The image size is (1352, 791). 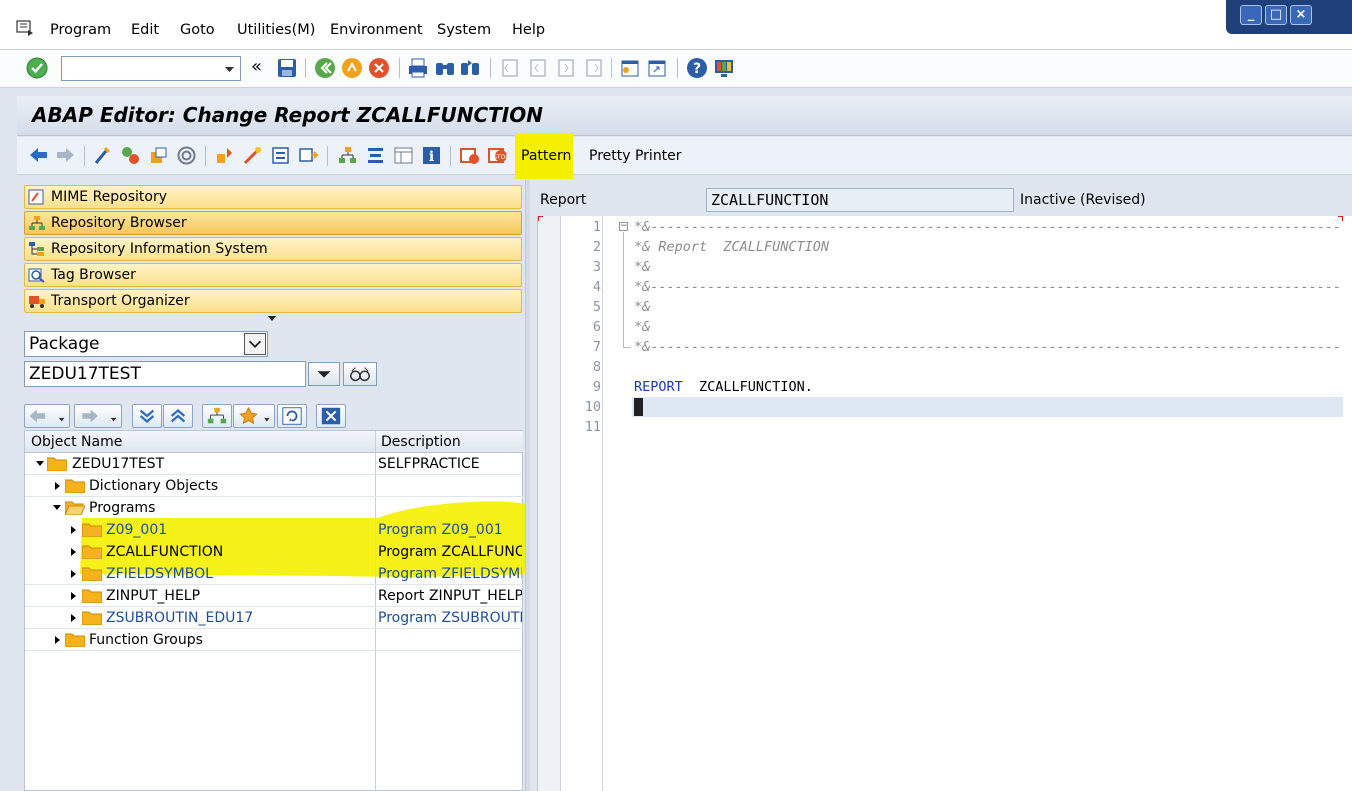 What do you see at coordinates (429, 464) in the screenshot?
I see `tree-item-description: SELFPRACTICE` at bounding box center [429, 464].